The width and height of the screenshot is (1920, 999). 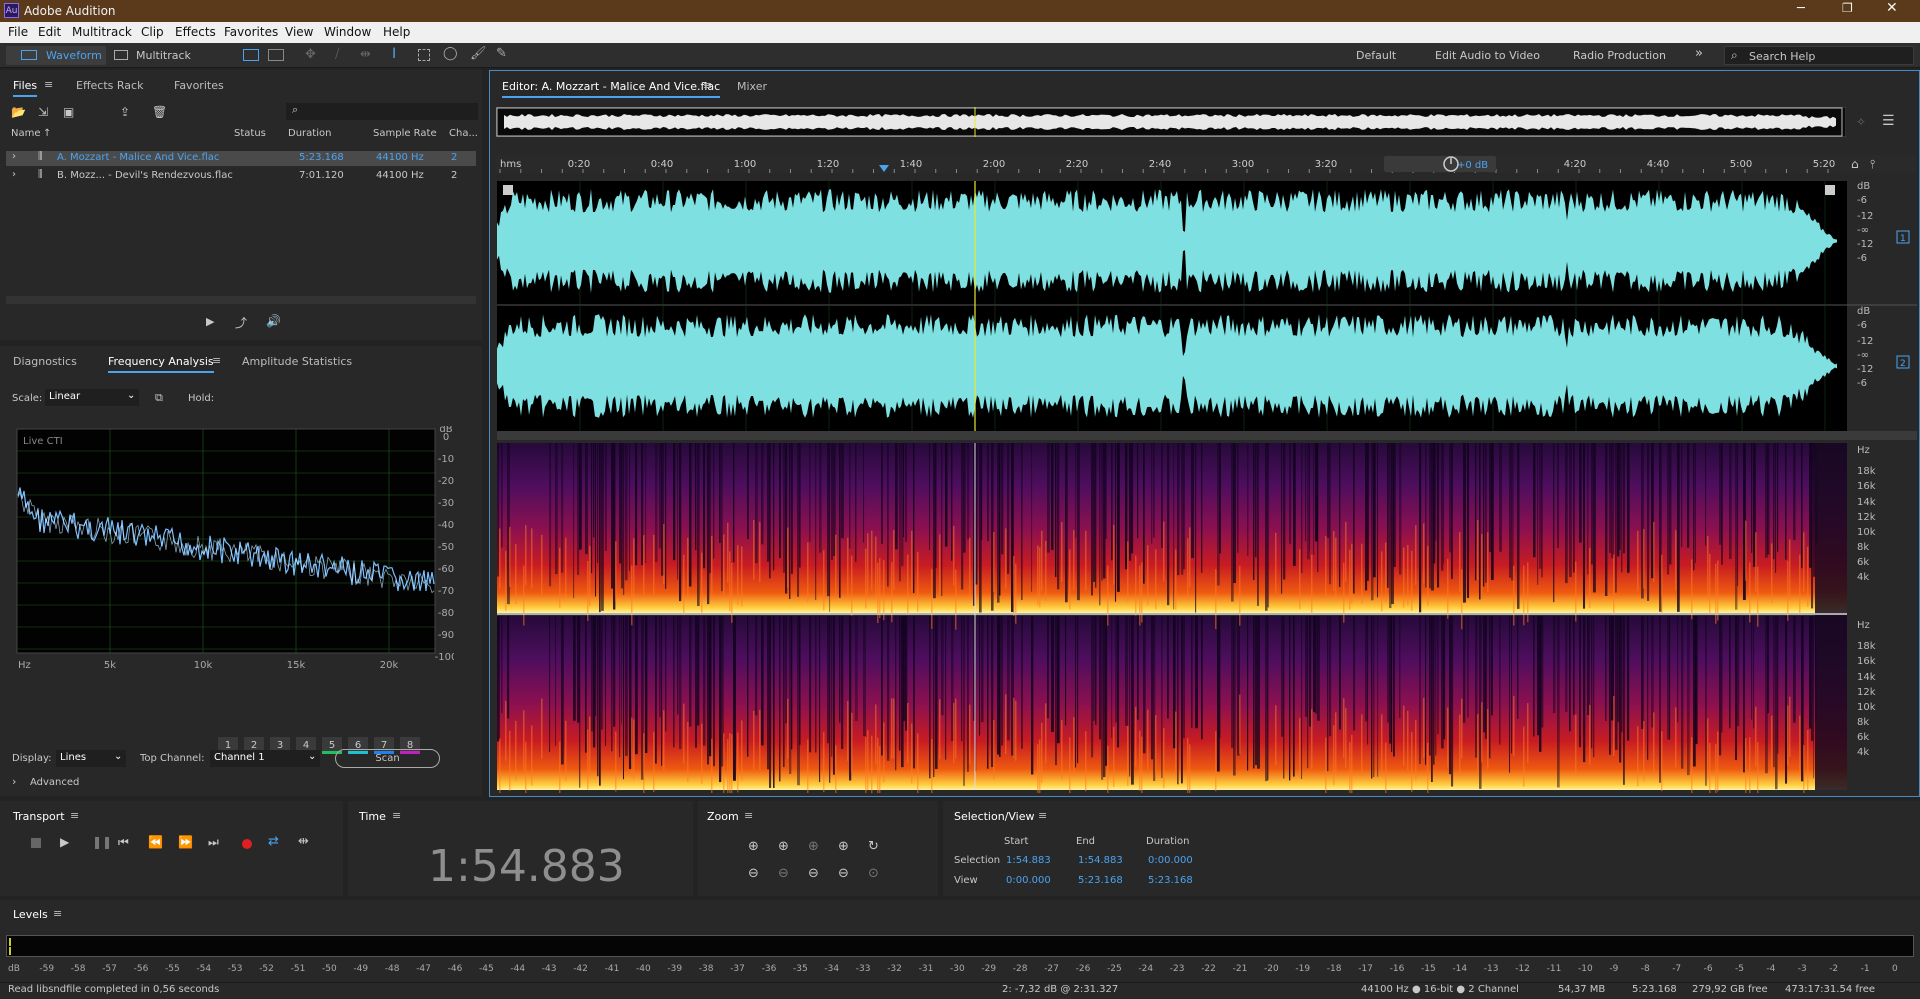 What do you see at coordinates (213, 842) in the screenshot?
I see `skip-next-icon: ⏭` at bounding box center [213, 842].